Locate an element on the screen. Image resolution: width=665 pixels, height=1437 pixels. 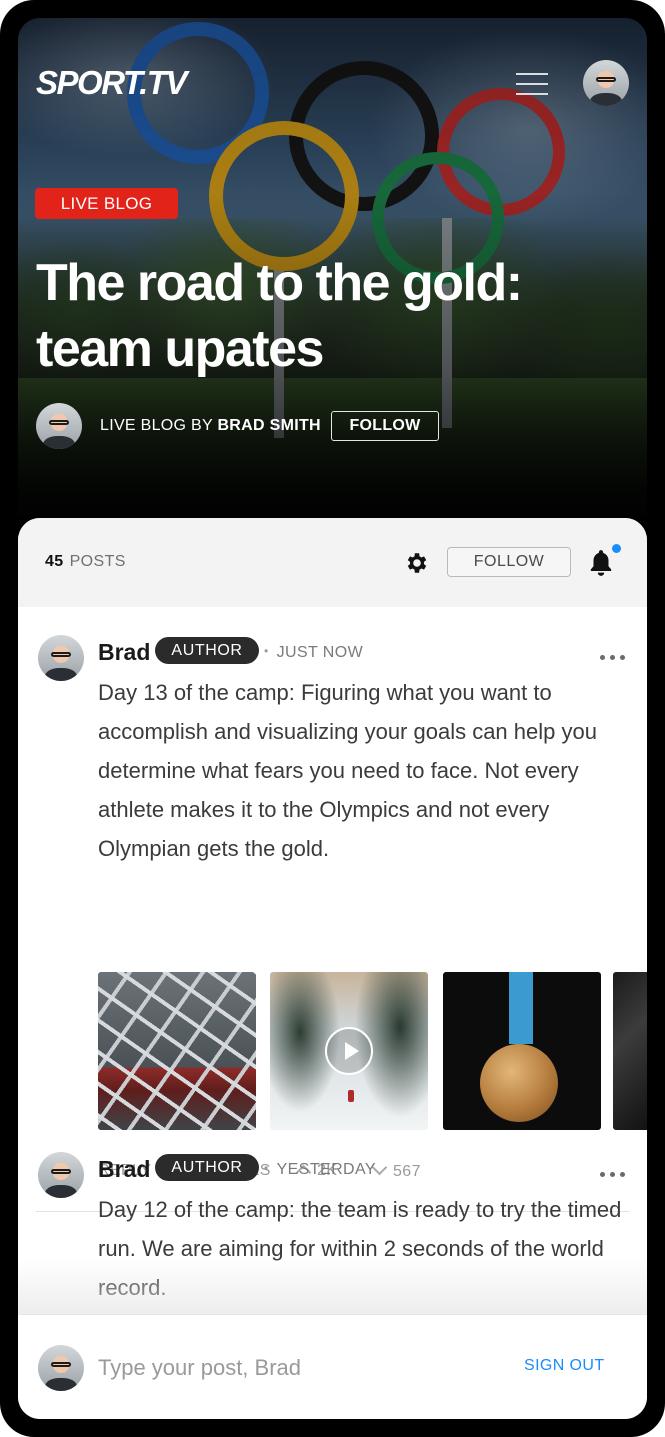
bell-icon is located at coordinates (601, 563).